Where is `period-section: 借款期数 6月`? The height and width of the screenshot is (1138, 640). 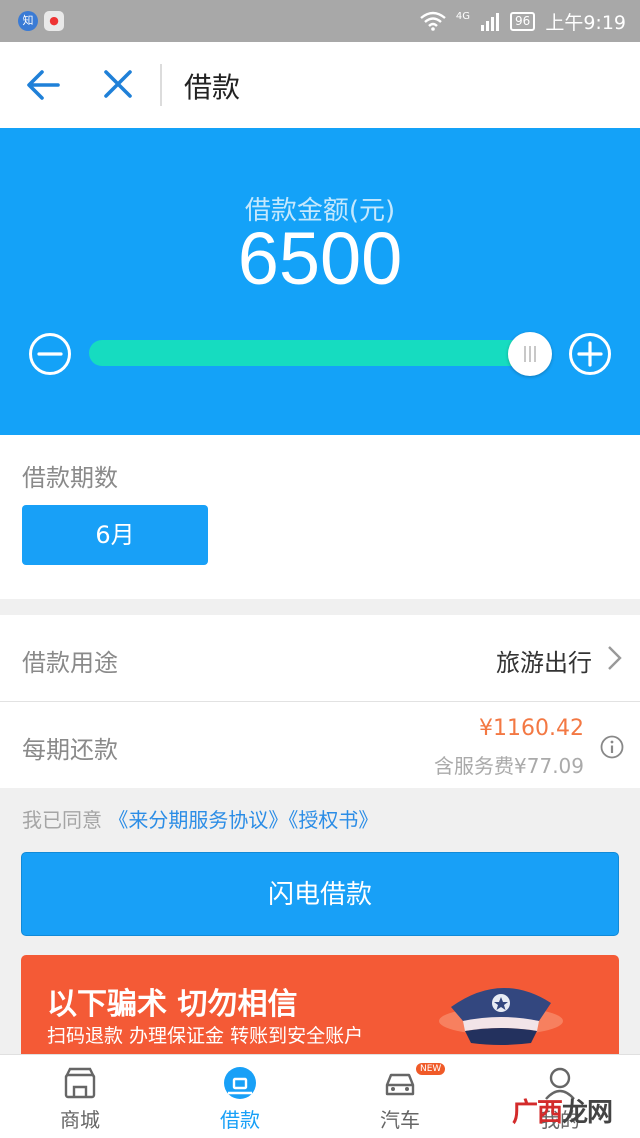
period-section: 借款期数 6月 is located at coordinates (320, 517).